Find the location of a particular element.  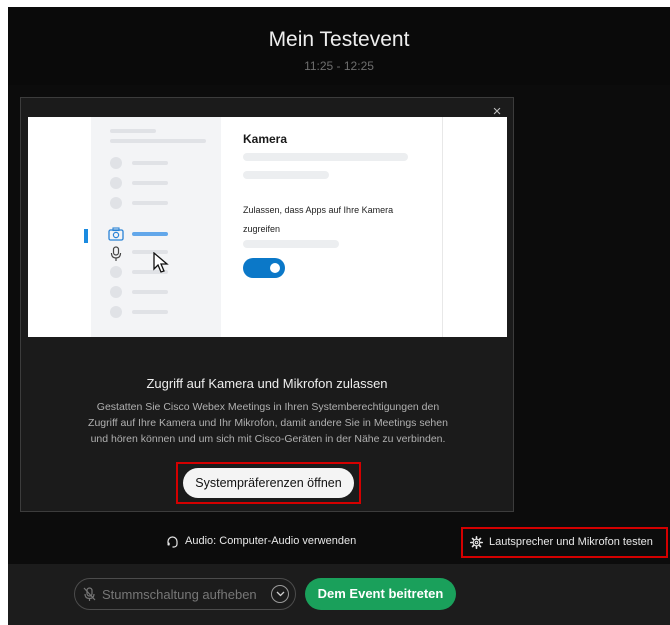

mute-control-group: Stummschaltung aufheben is located at coordinates (185, 594).